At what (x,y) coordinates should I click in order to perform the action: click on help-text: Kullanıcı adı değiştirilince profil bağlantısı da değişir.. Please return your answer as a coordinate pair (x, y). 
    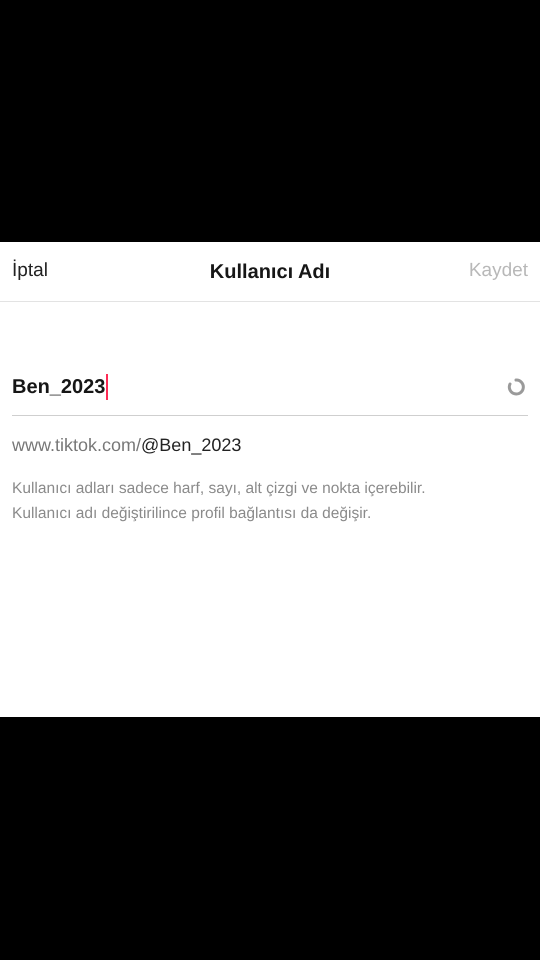
    Looking at the image, I should click on (192, 514).